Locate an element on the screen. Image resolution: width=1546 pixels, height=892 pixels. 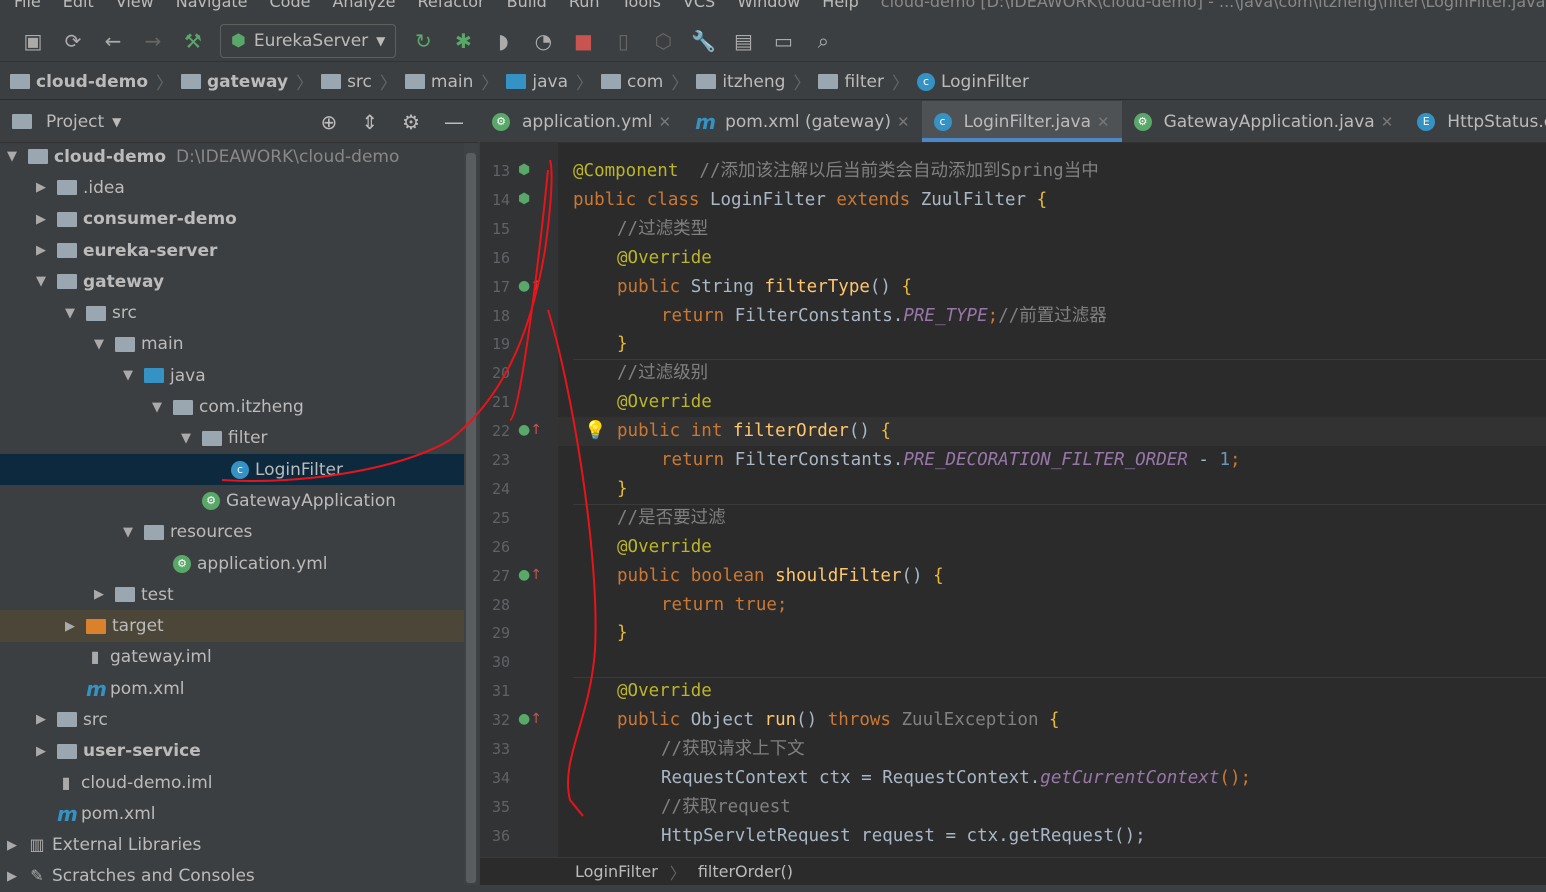
menu-window: Window is located at coordinates (768, 5).